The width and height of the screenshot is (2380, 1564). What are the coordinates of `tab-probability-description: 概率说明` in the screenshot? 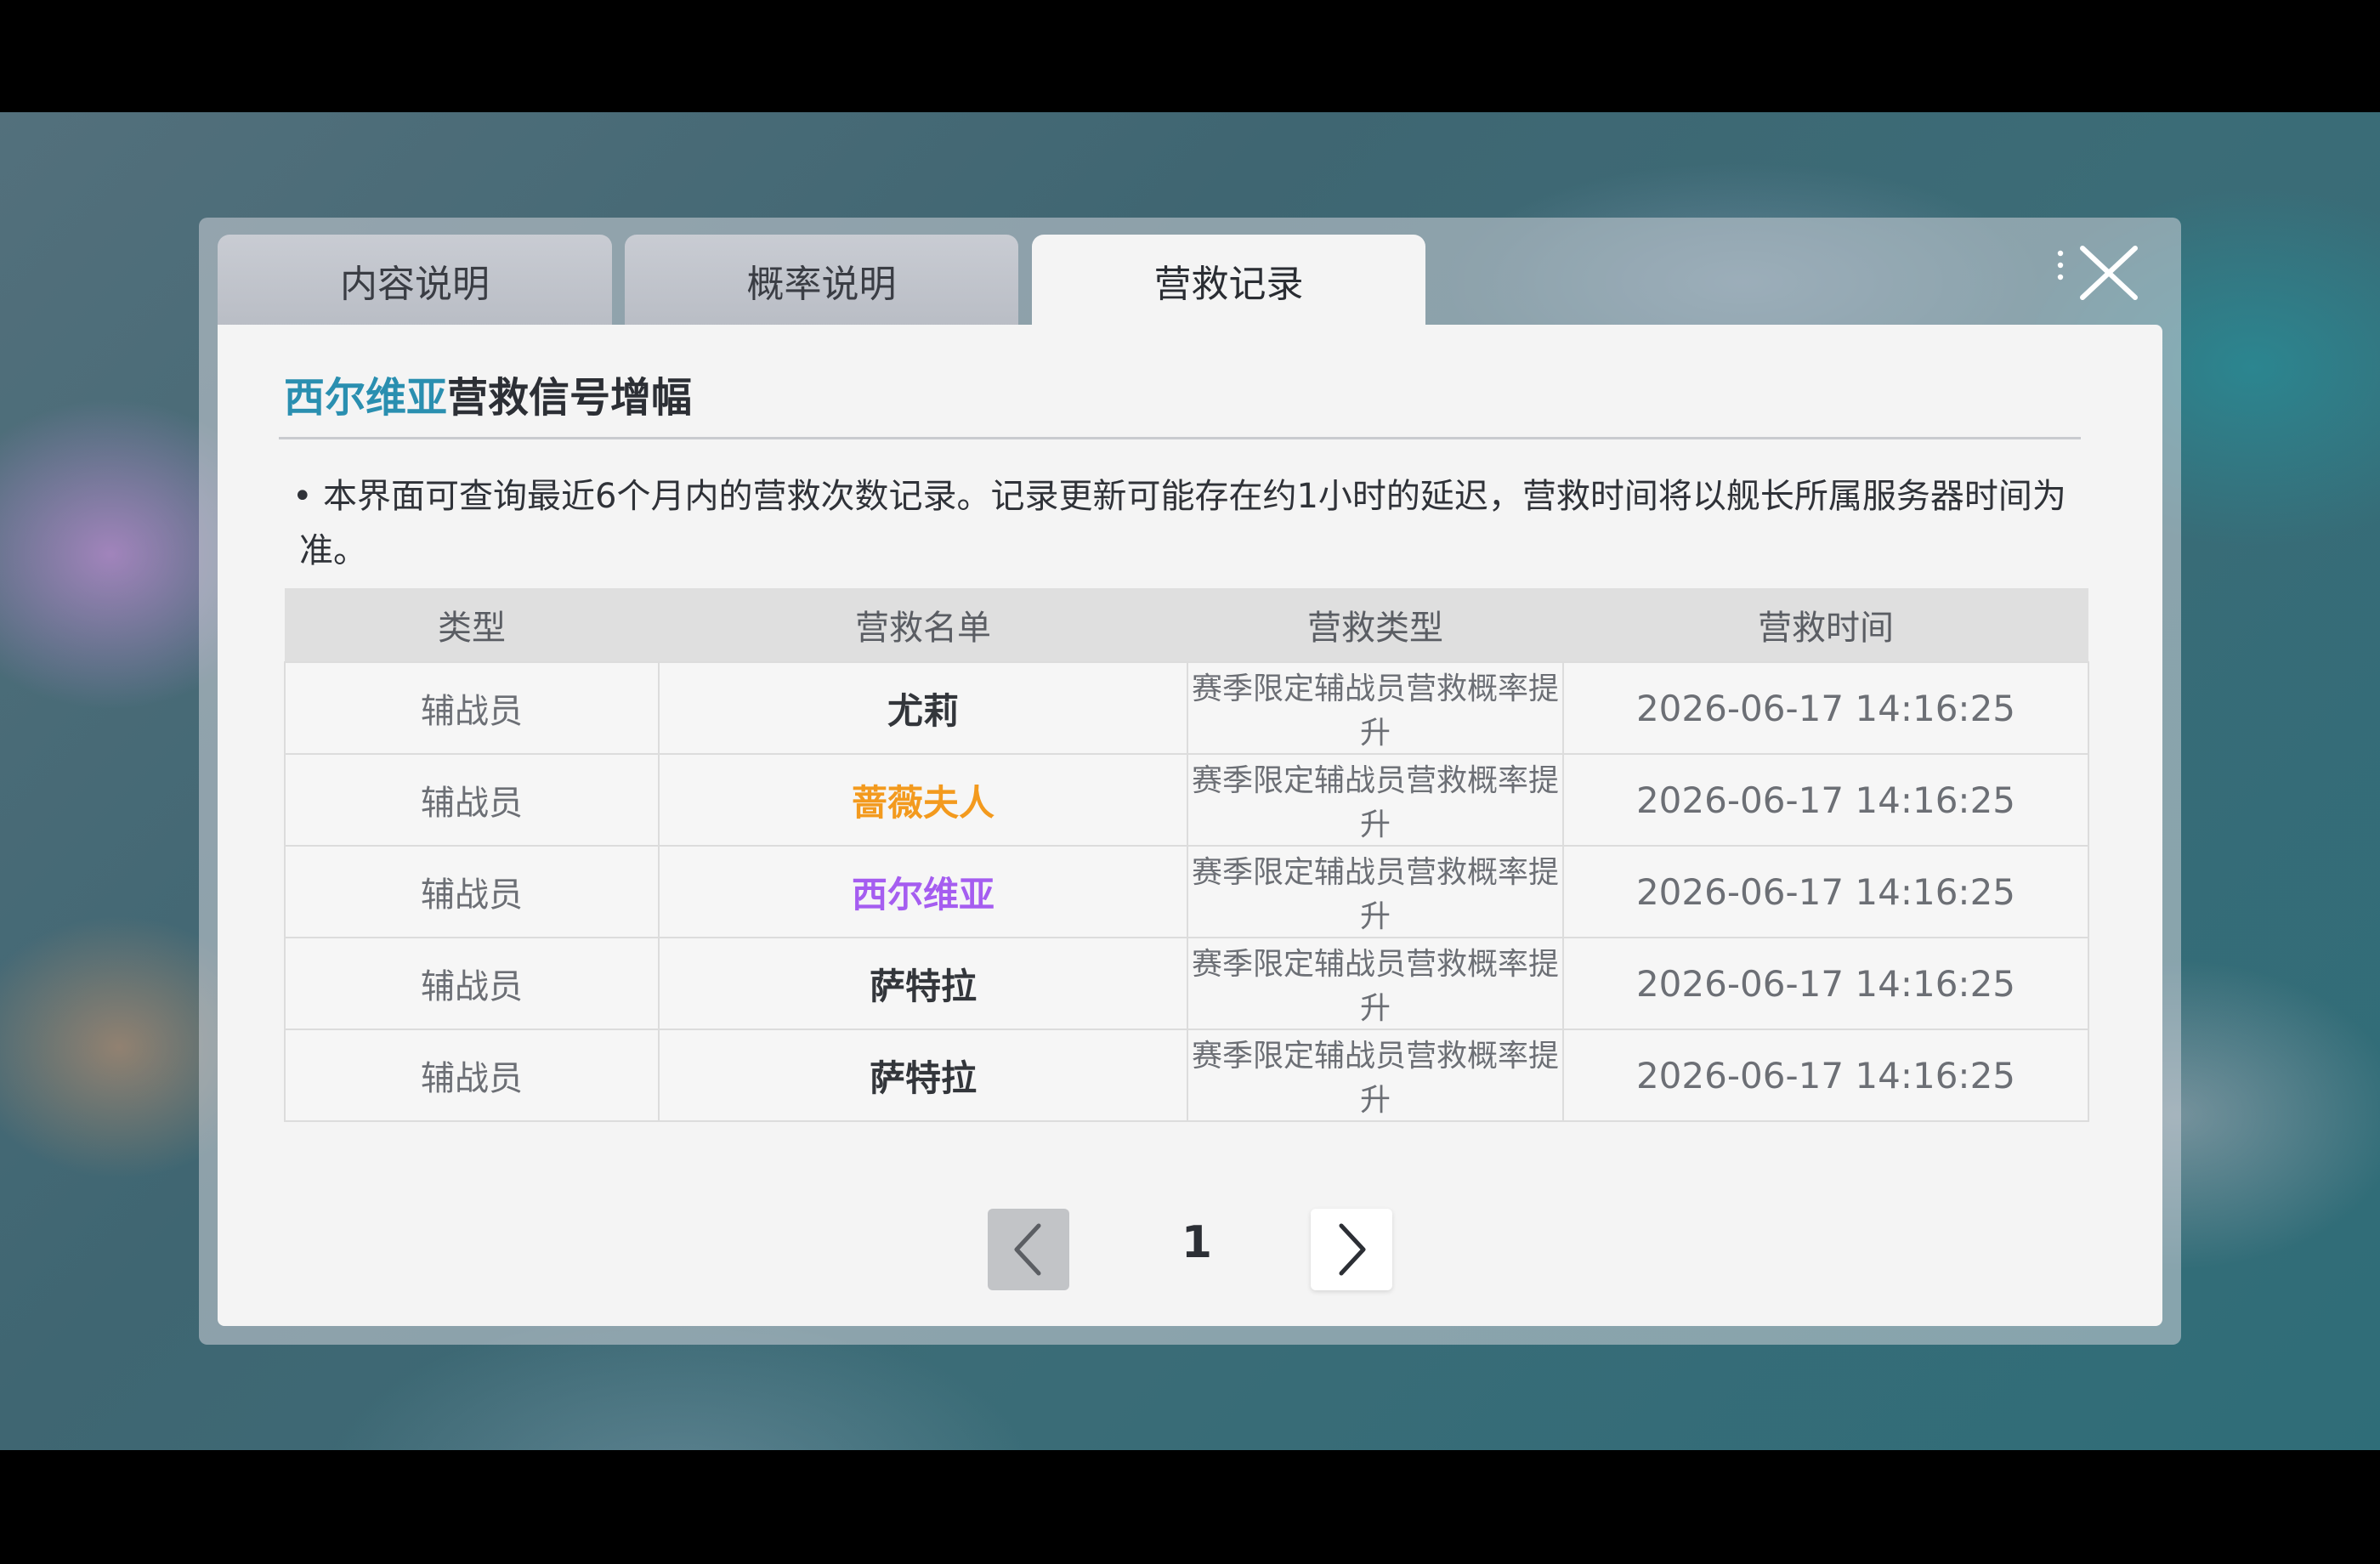 It's located at (821, 280).